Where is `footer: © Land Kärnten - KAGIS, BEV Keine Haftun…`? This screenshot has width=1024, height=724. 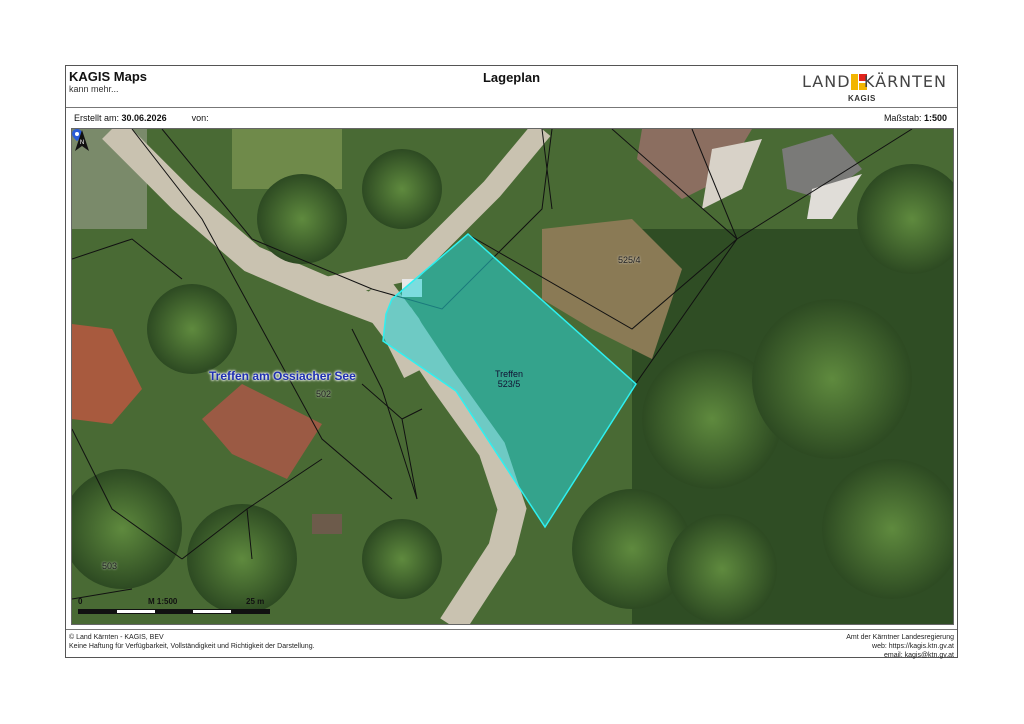 footer: © Land Kärnten - KAGIS, BEV Keine Haftun… is located at coordinates (511, 645).